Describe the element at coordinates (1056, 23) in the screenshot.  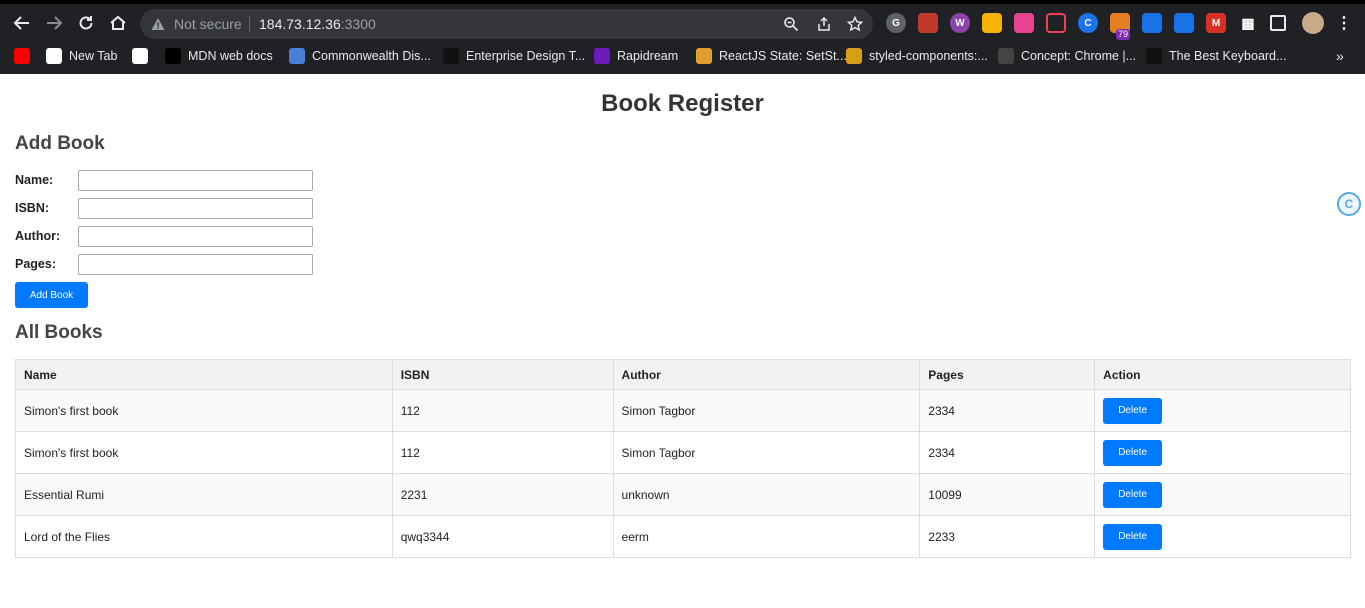
I see `pocket-extension-icon` at that location.